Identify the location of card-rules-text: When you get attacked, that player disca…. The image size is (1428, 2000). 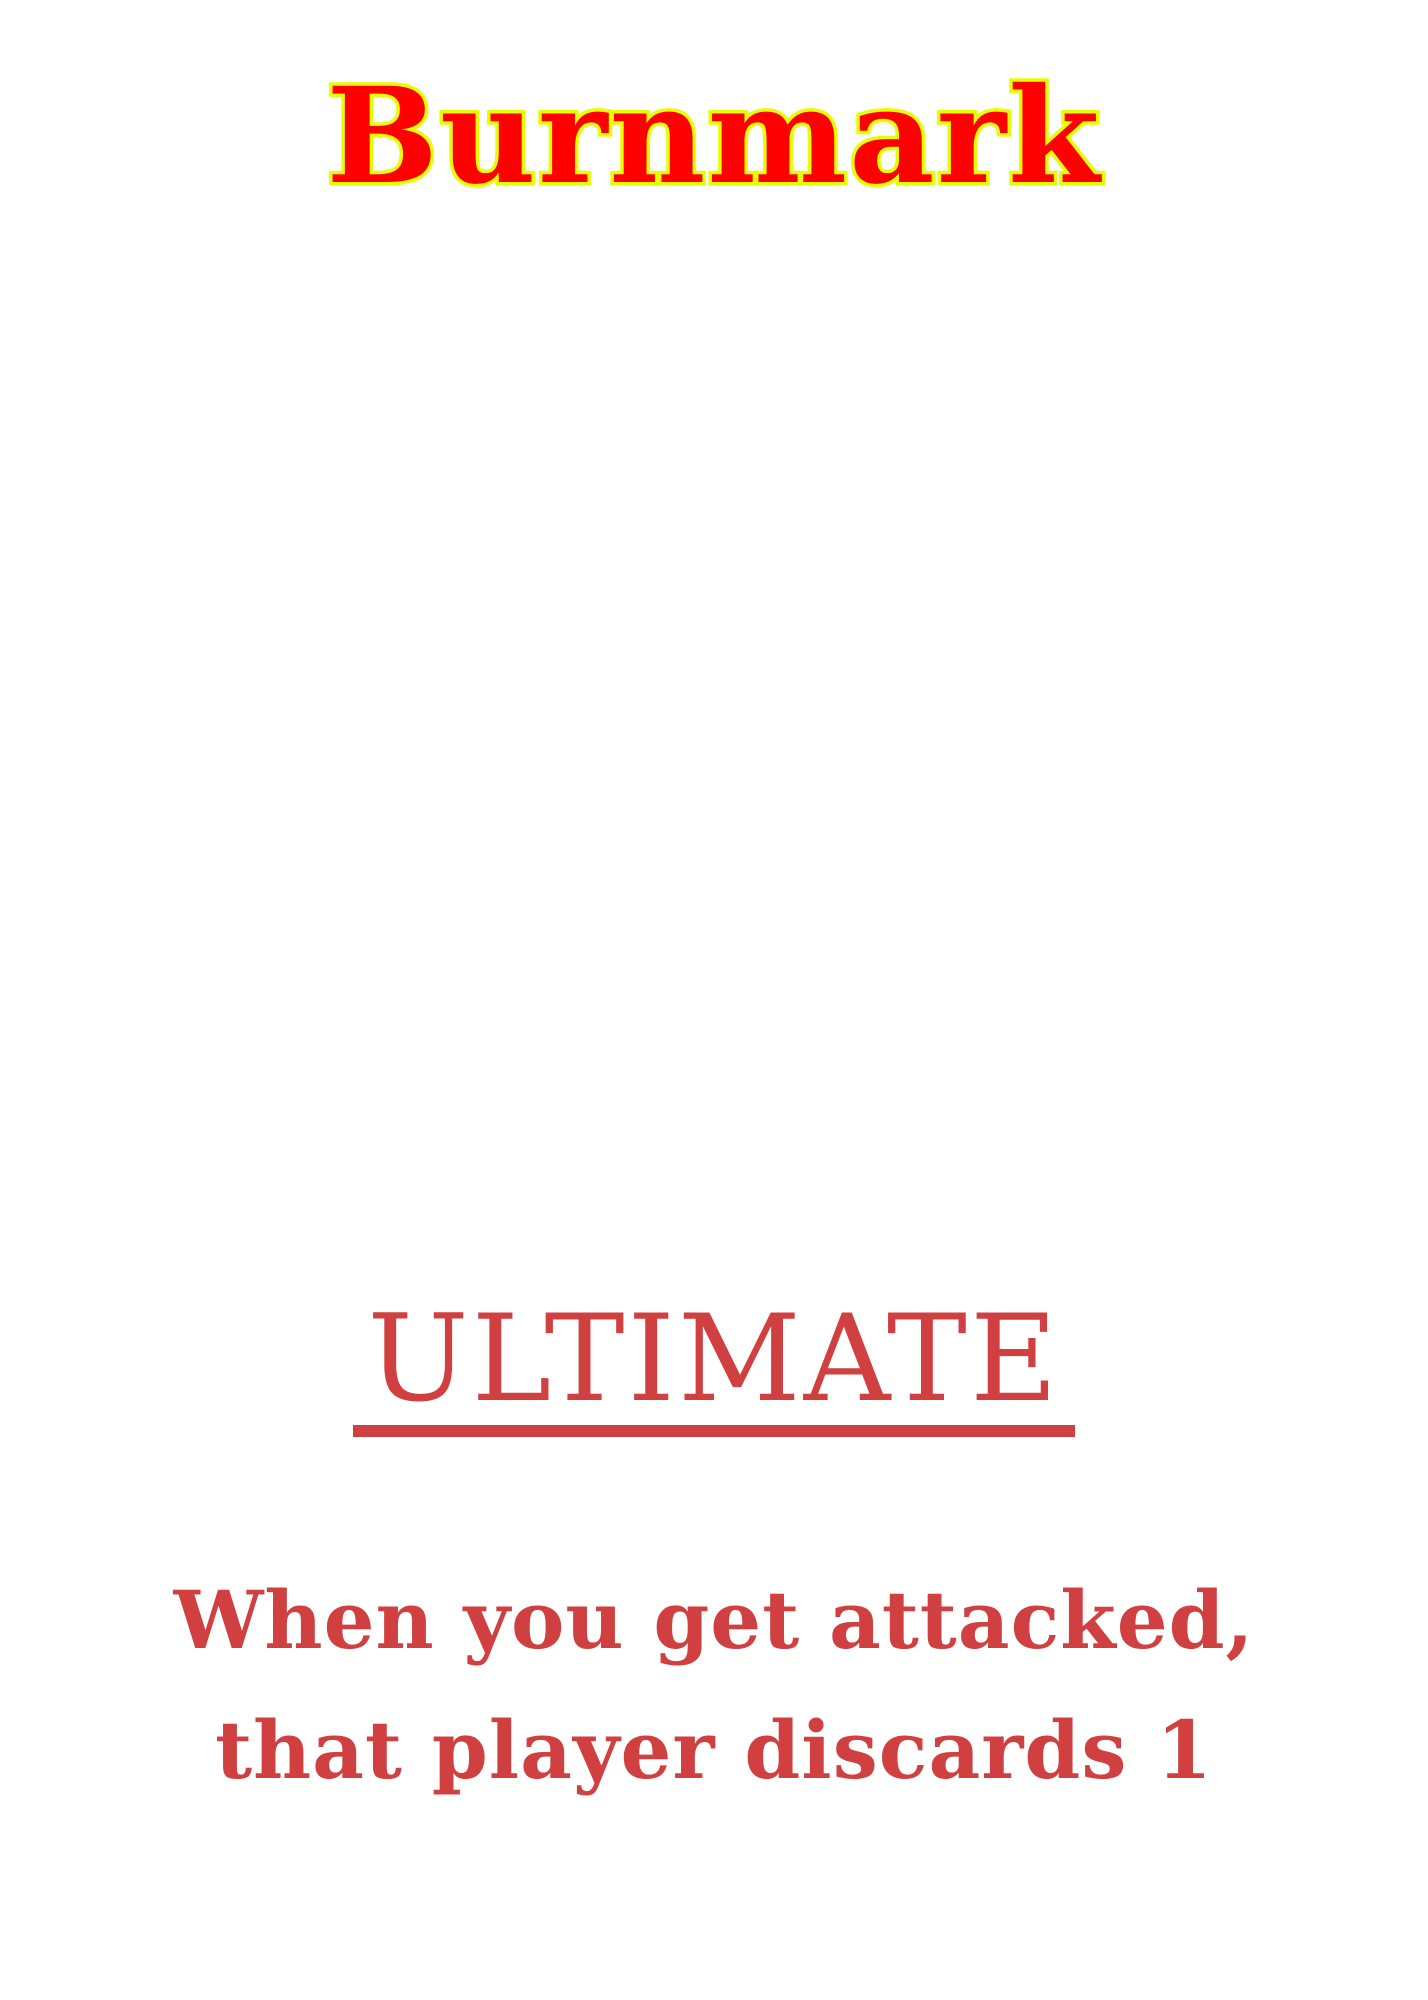
(714, 1685).